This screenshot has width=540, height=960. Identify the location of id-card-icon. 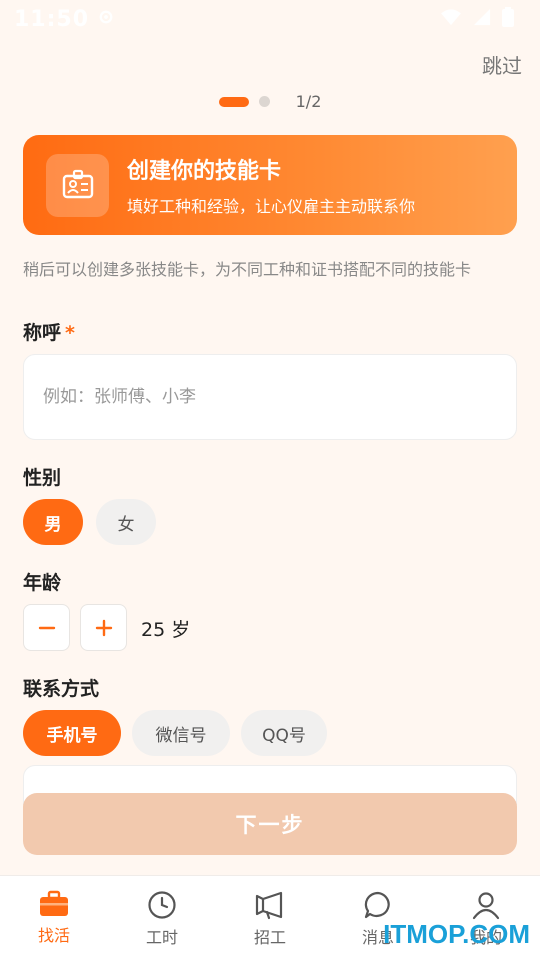
(77, 185).